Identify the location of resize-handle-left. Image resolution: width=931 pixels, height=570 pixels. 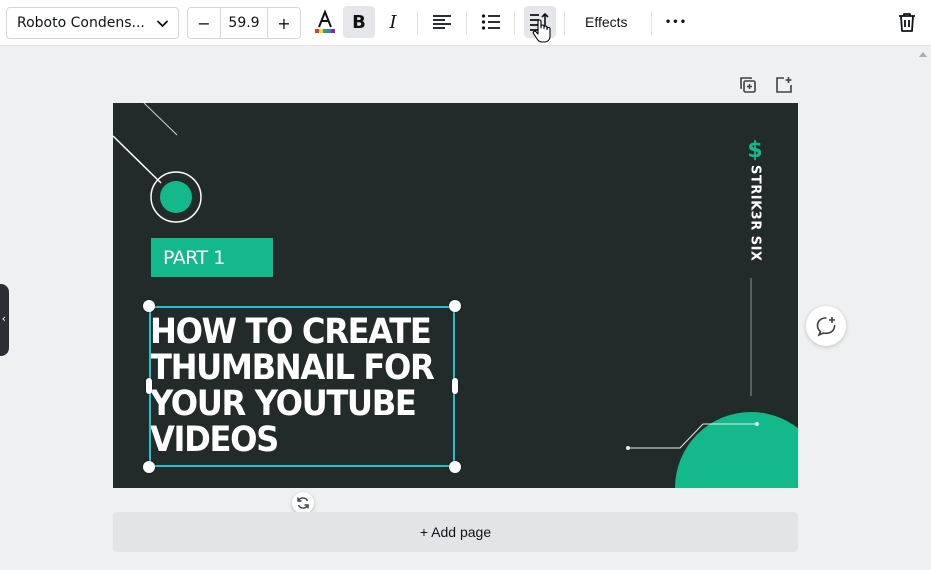
(149, 386).